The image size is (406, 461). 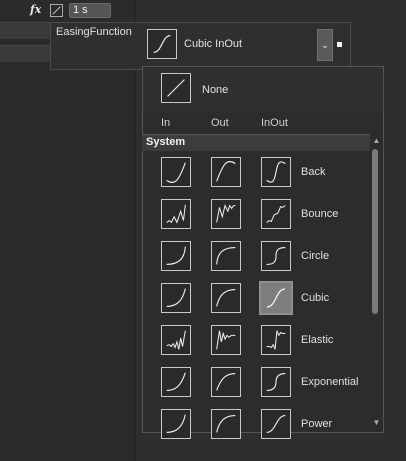 What do you see at coordinates (226, 298) in the screenshot?
I see `cubic-out-curve-icon` at bounding box center [226, 298].